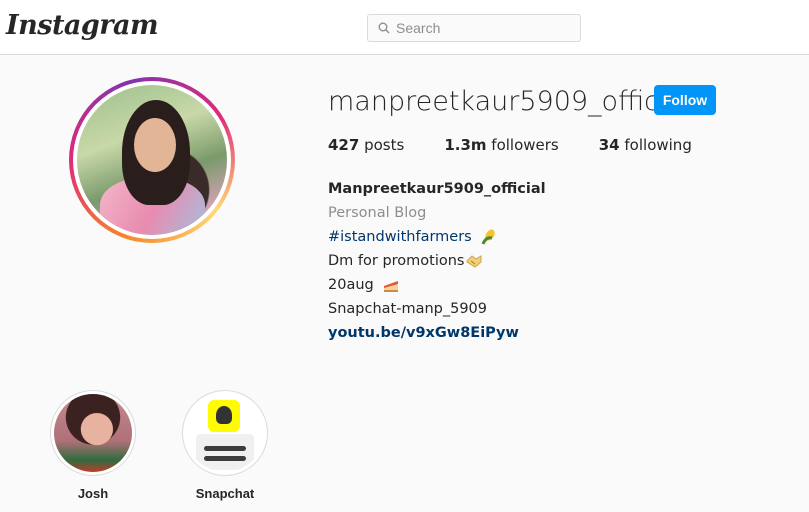  I want to click on posts-count: 427, so click(344, 145).